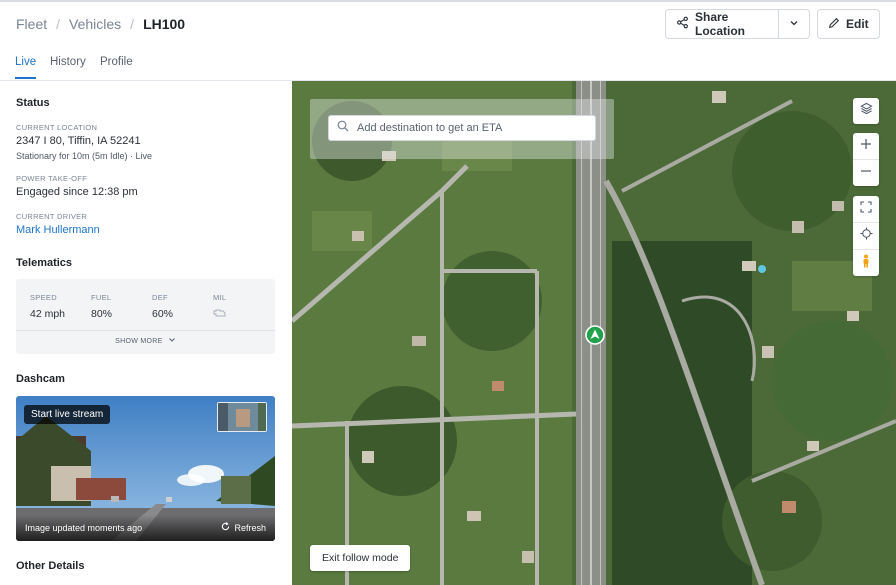 The width and height of the screenshot is (896, 585). Describe the element at coordinates (101, 306) in the screenshot. I see `fuel-metric: FUEL 80%` at that location.